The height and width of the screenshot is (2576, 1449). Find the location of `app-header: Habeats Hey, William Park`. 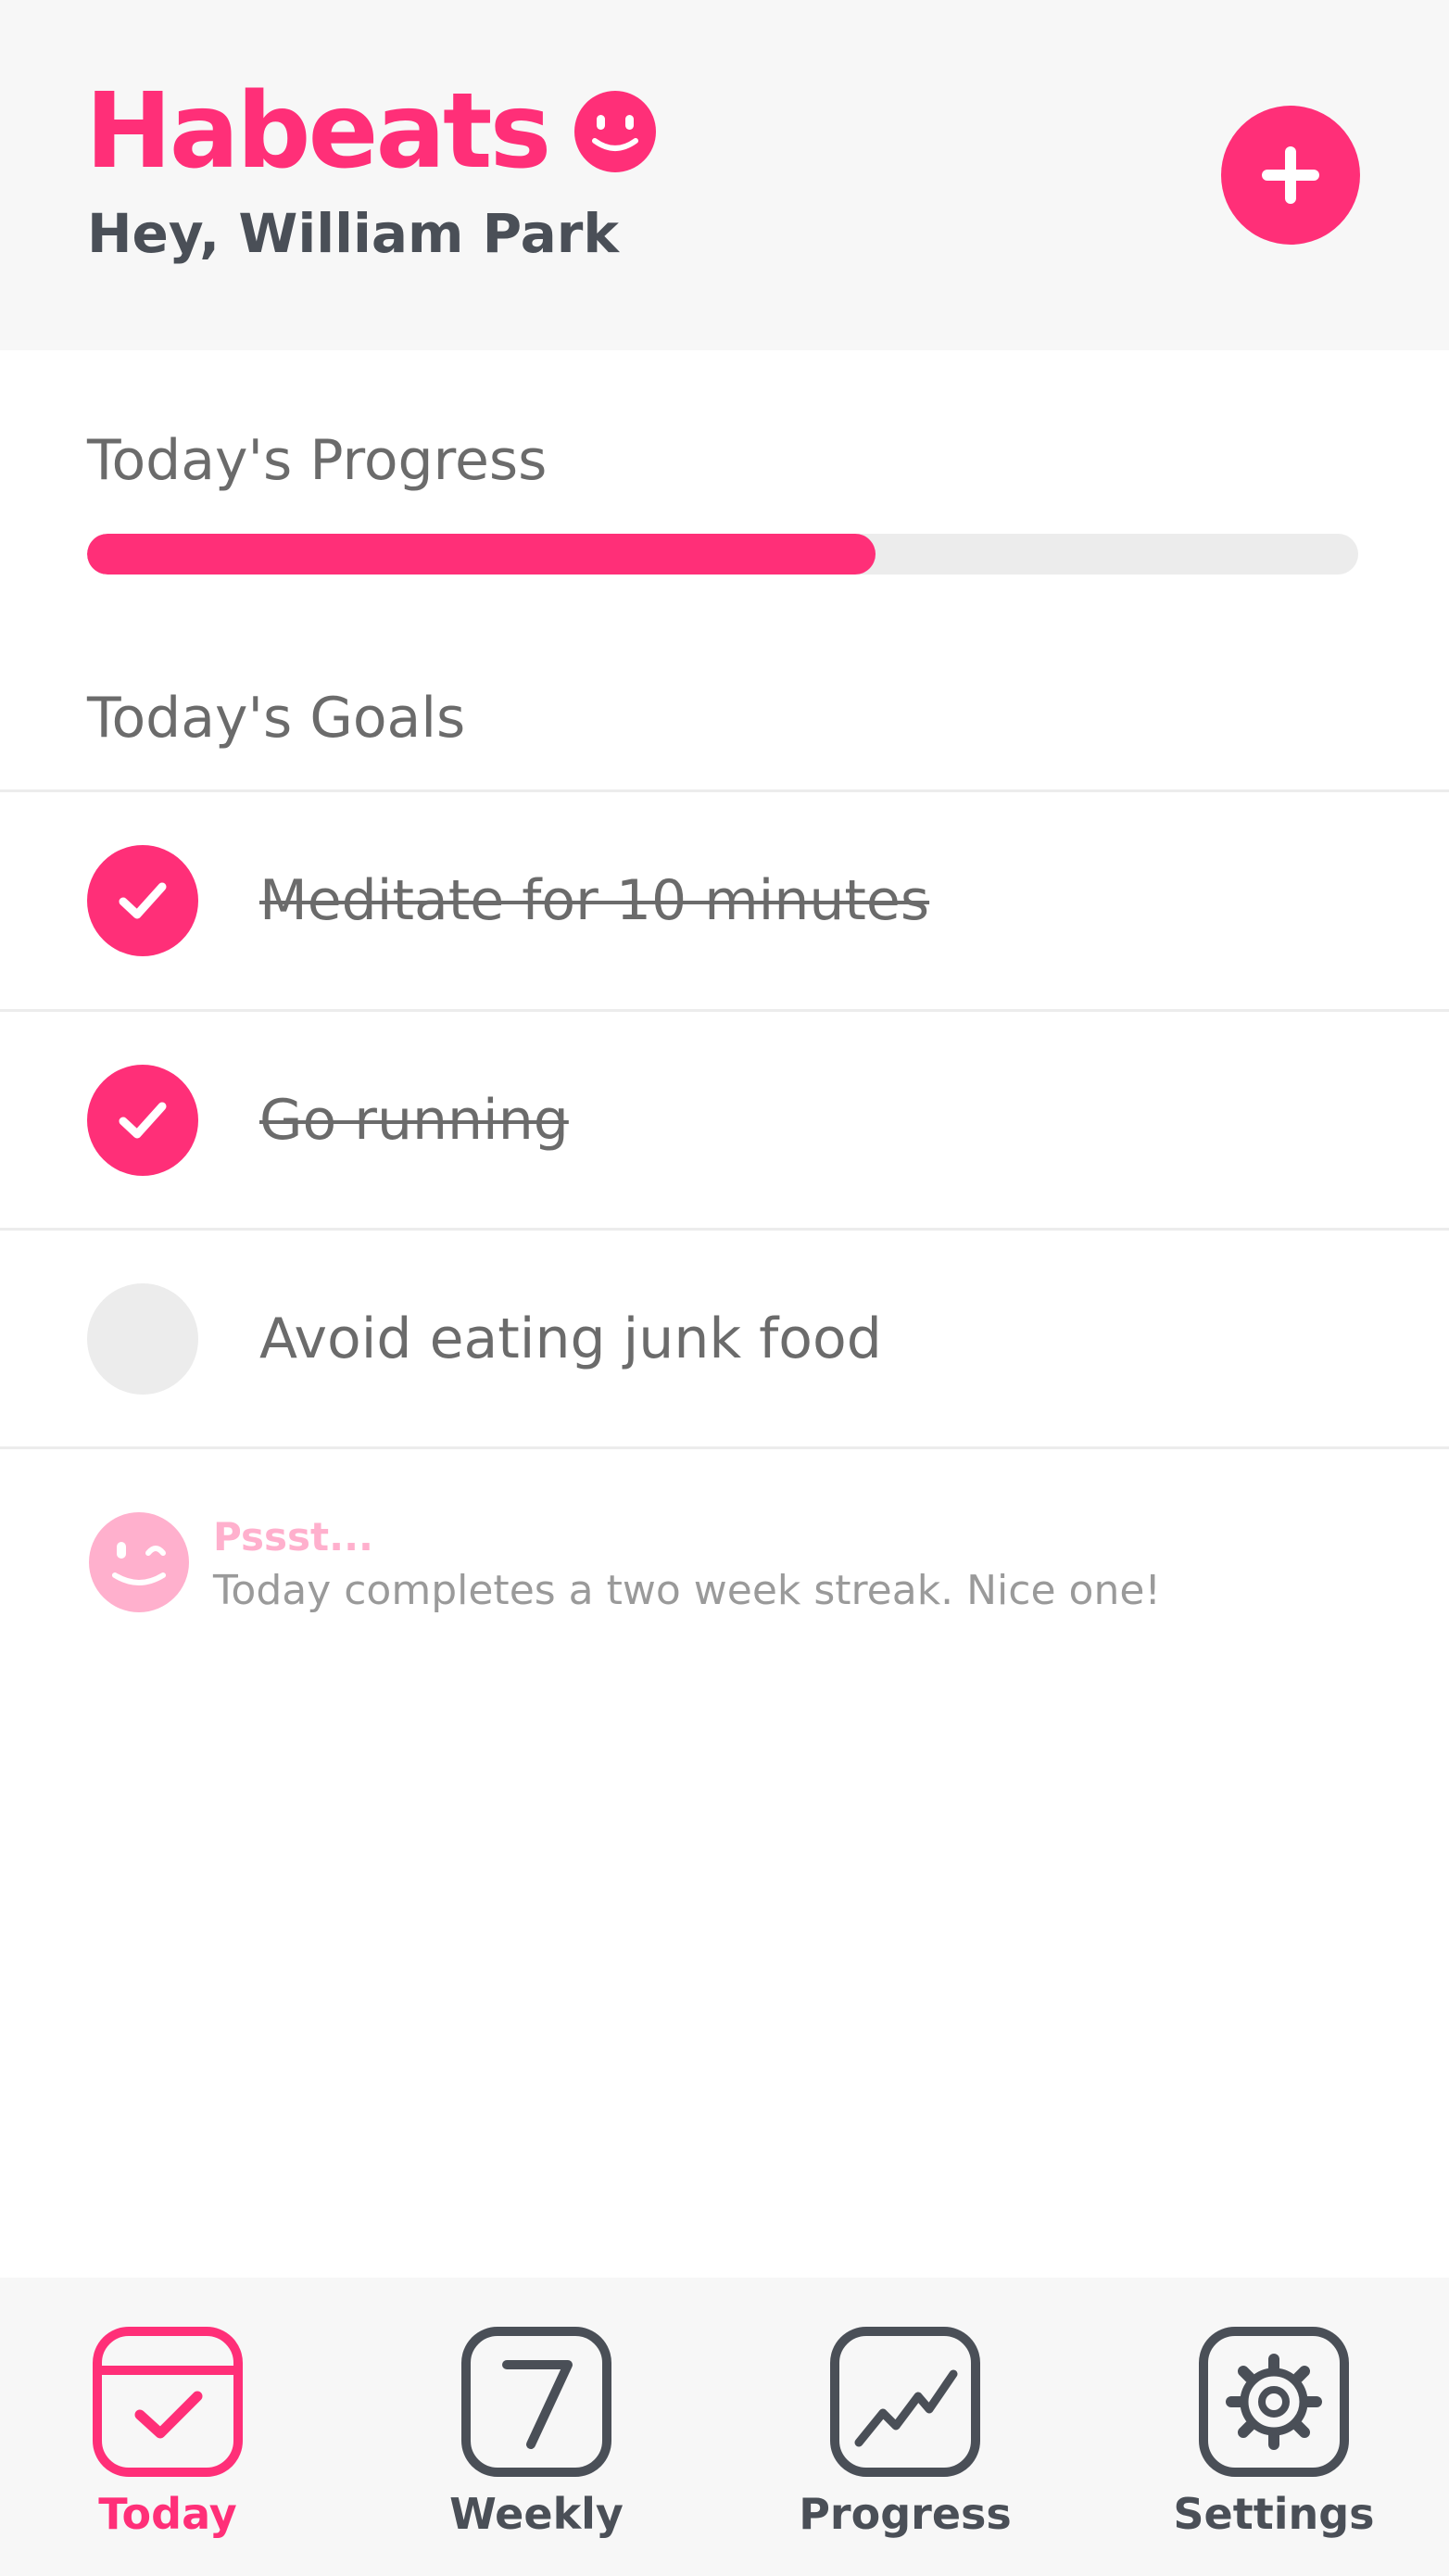

app-header: Habeats Hey, William Park is located at coordinates (724, 175).